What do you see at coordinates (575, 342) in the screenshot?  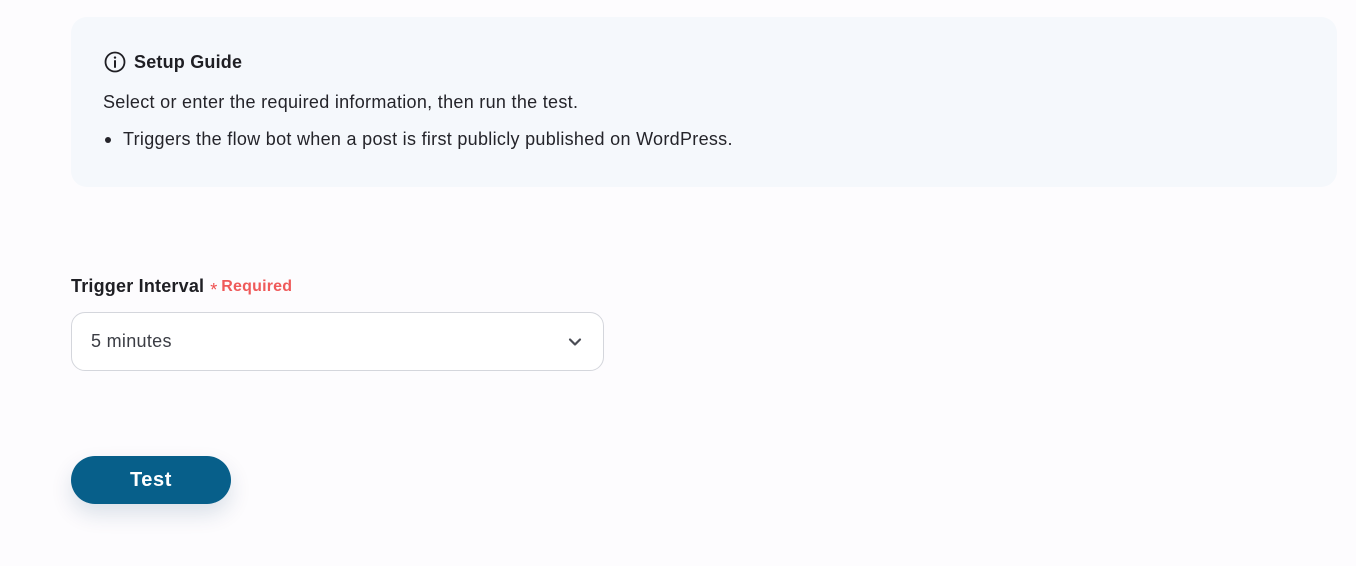 I see `chevron-down-icon` at bounding box center [575, 342].